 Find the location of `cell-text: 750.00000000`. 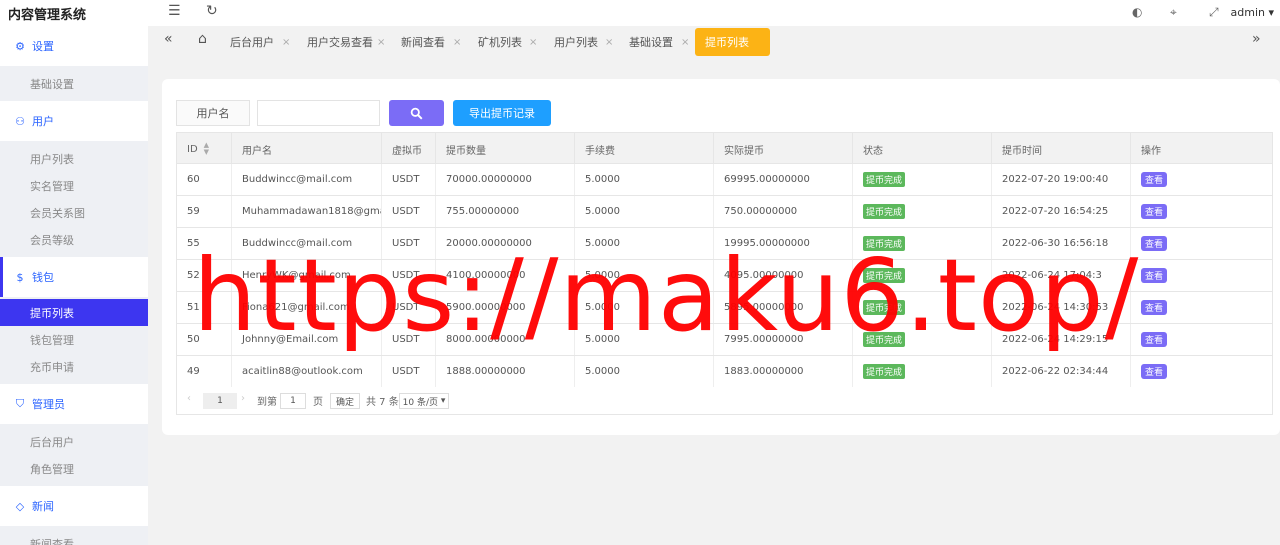

cell-text: 750.00000000 is located at coordinates (761, 211).